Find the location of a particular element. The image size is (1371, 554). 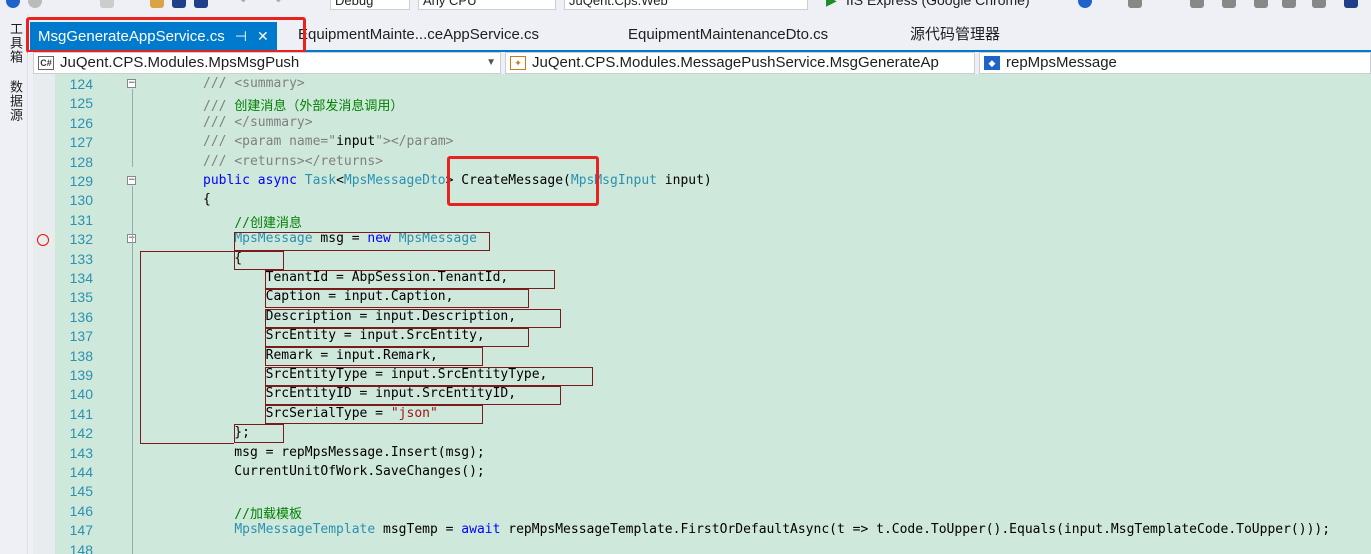

save-all-icon is located at coordinates (201, 4).